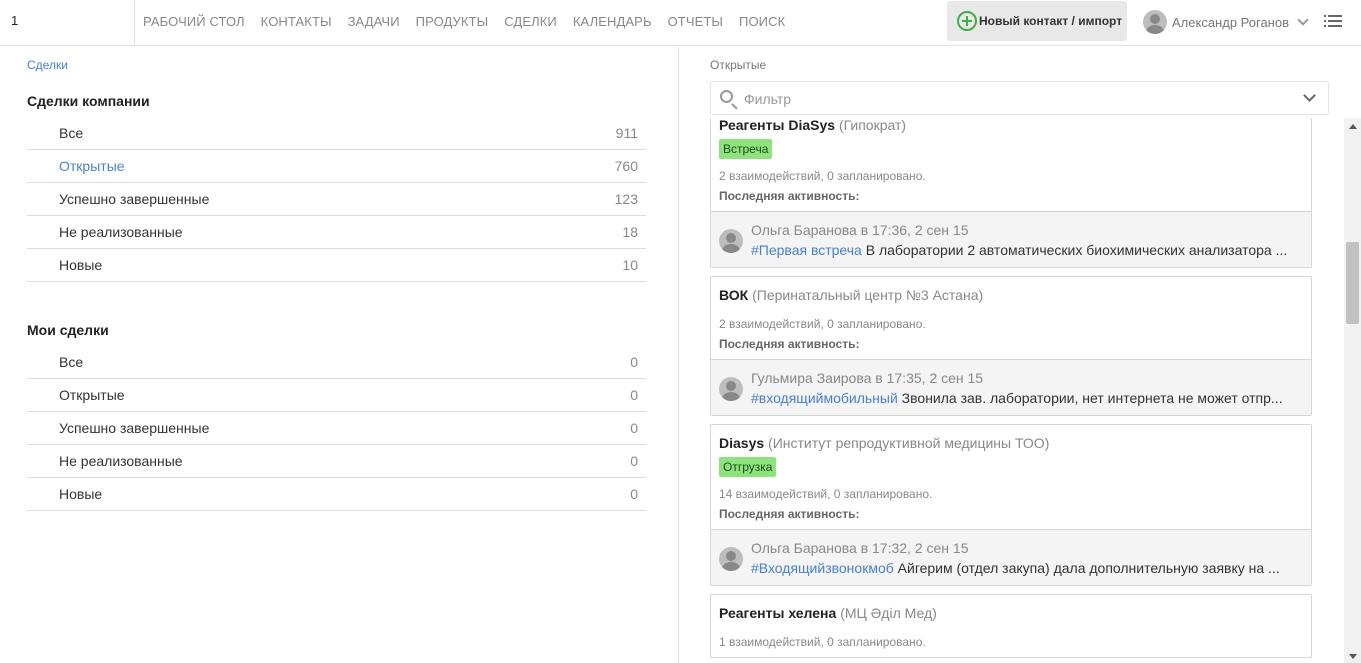  Describe the element at coordinates (1011, 613) in the screenshot. I see `deal-title: Реагенты хелена (МЦ Әділ Мед)` at that location.